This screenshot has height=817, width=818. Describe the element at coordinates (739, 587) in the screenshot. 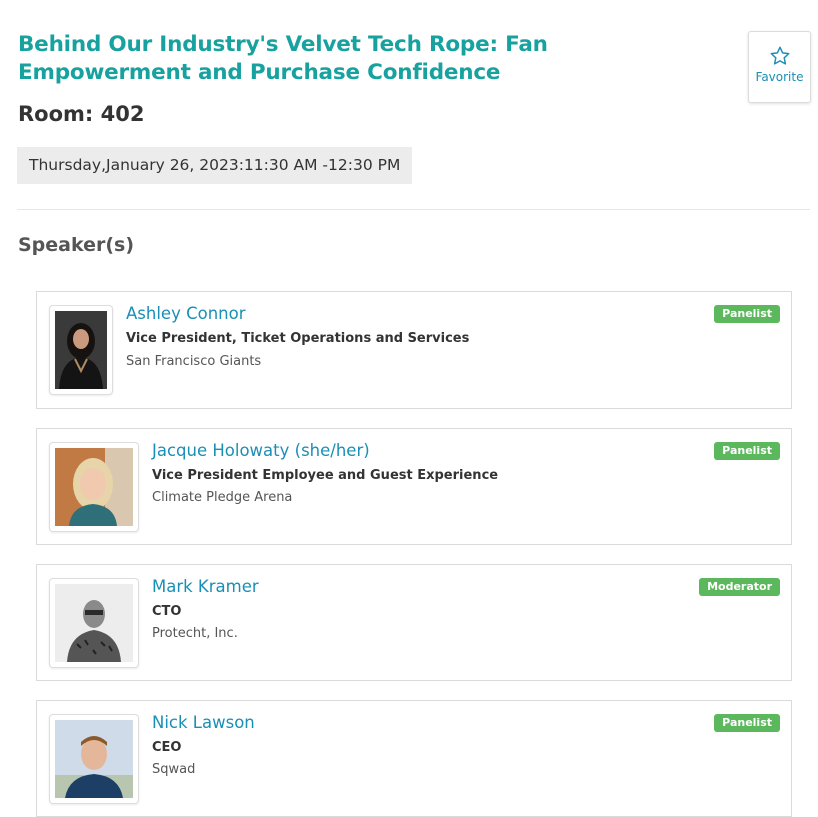

I see `role-badge: Moderator` at that location.